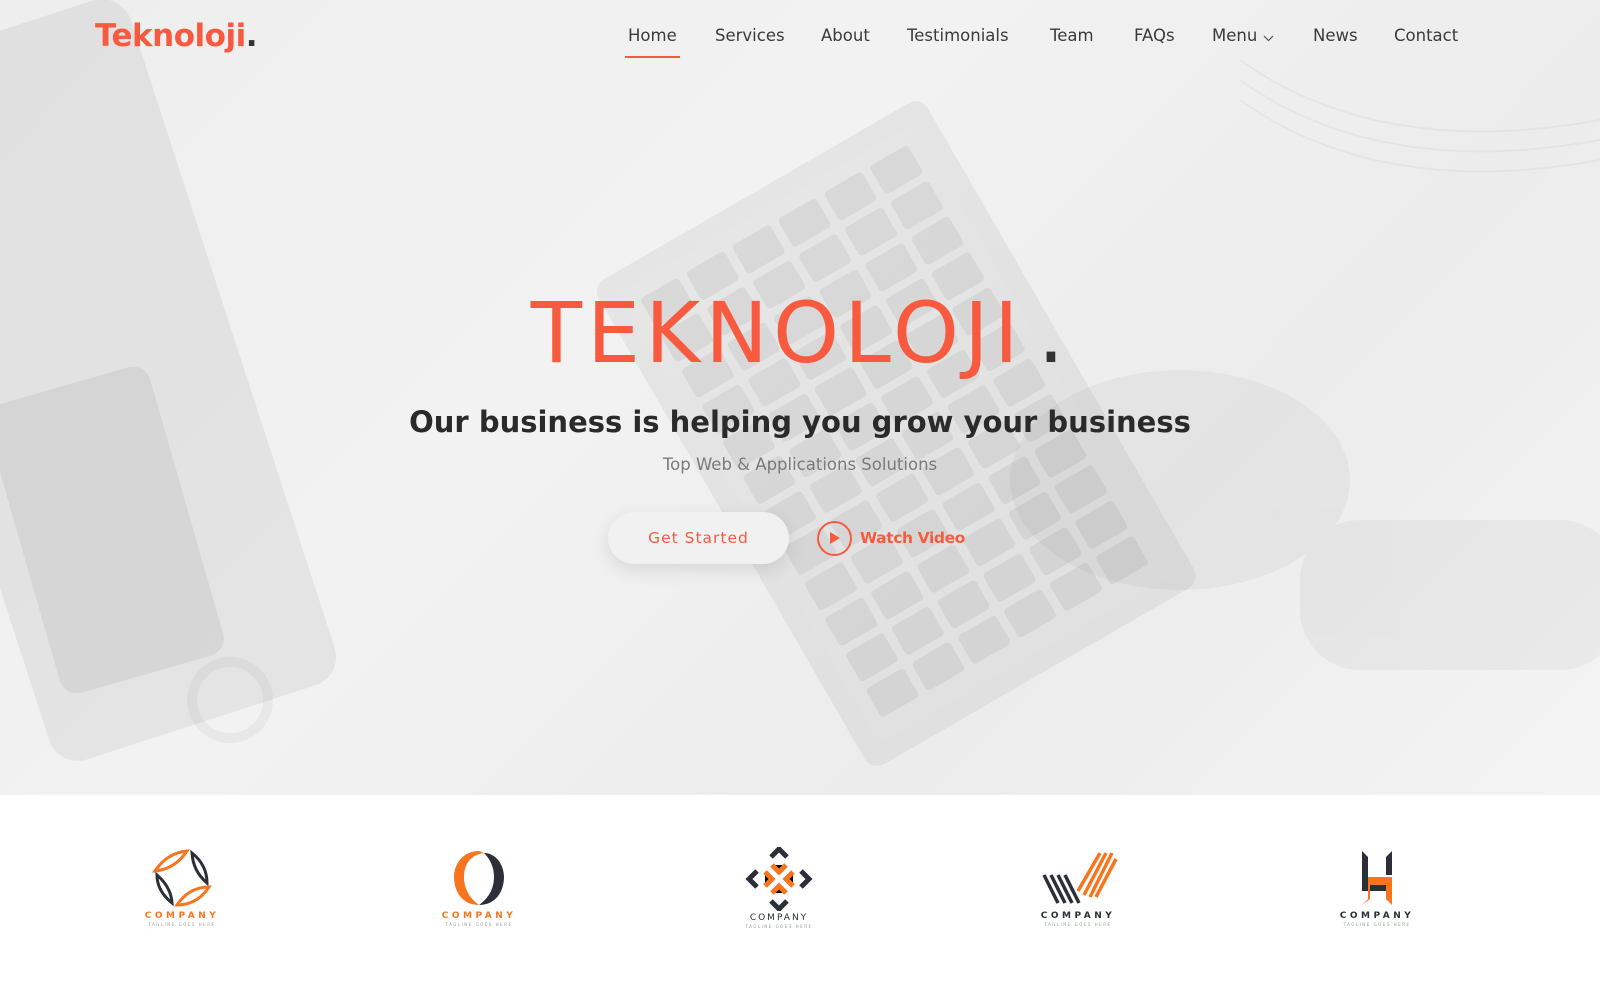 This screenshot has width=1600, height=1000. I want to click on hero-title-text: TEKNOLOJI, so click(777, 333).